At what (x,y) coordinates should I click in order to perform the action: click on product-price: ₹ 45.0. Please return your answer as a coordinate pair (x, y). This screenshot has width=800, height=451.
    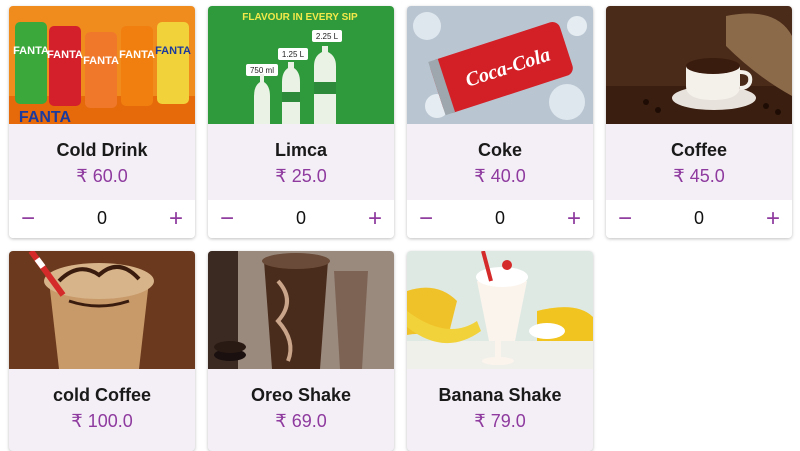
    Looking at the image, I should click on (699, 176).